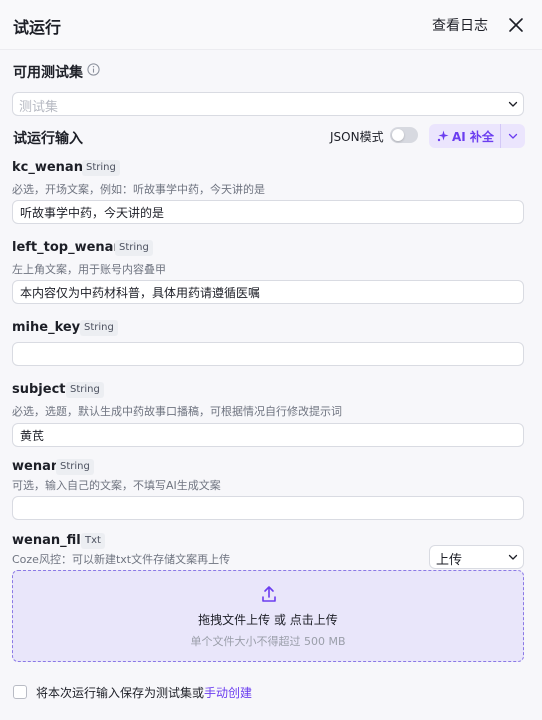 Image resolution: width=542 pixels, height=720 pixels. I want to click on close-button, so click(516, 25).